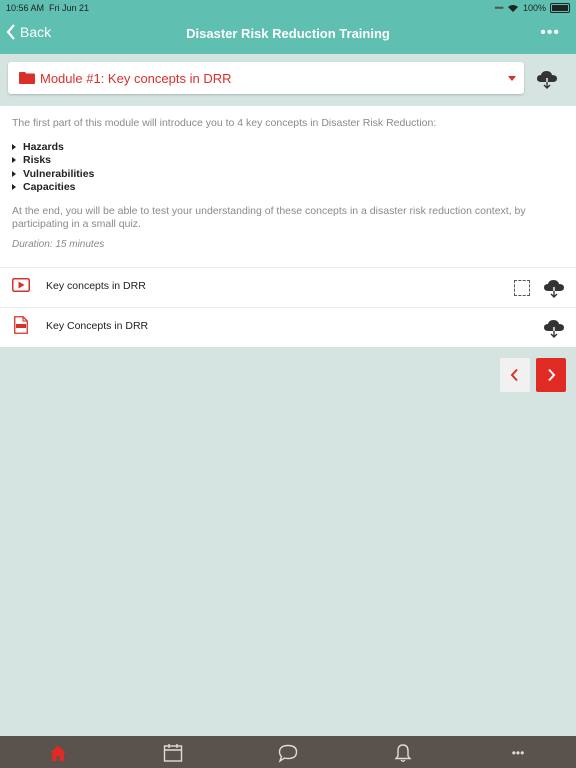 This screenshot has height=768, width=576. What do you see at coordinates (288, 327) in the screenshot?
I see `list-item-pdf: Key Concepts in DRR` at bounding box center [288, 327].